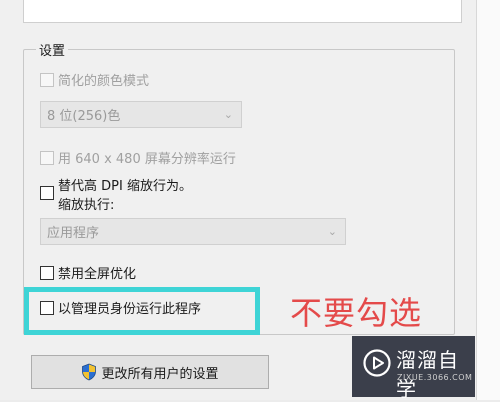 The width and height of the screenshot is (500, 402). What do you see at coordinates (89, 372) in the screenshot?
I see `shield-icon` at bounding box center [89, 372].